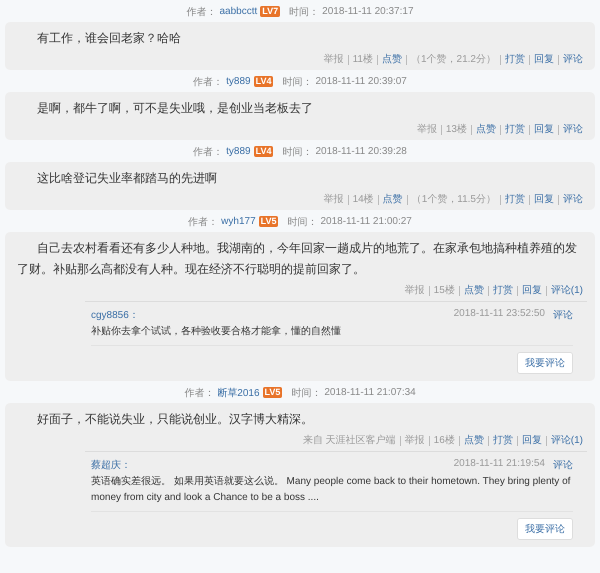 This screenshot has height=573, width=600. Describe the element at coordinates (363, 200) in the screenshot. I see `post-meta: 14楼` at that location.